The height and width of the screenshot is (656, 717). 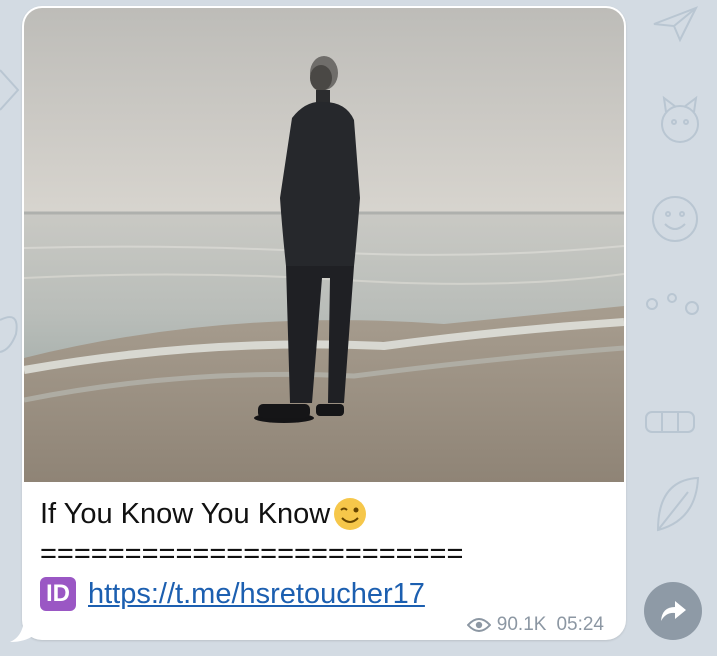 I want to click on link-line: ID https://t.me/hsretoucher17, so click(x=325, y=594).